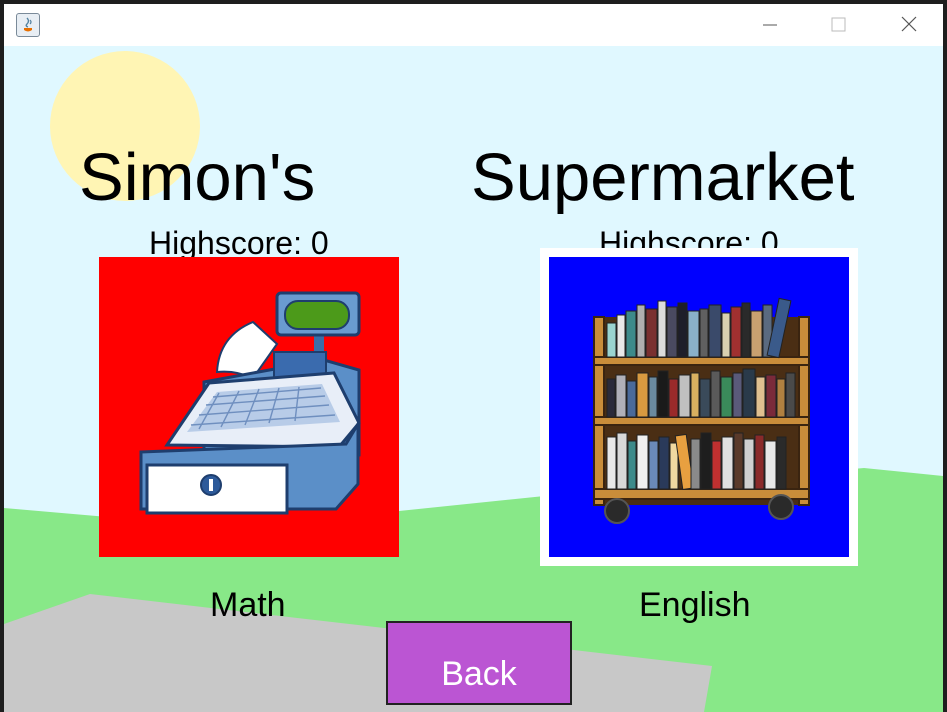  Describe the element at coordinates (250, 403) in the screenshot. I see `cash-register-icon` at that location.